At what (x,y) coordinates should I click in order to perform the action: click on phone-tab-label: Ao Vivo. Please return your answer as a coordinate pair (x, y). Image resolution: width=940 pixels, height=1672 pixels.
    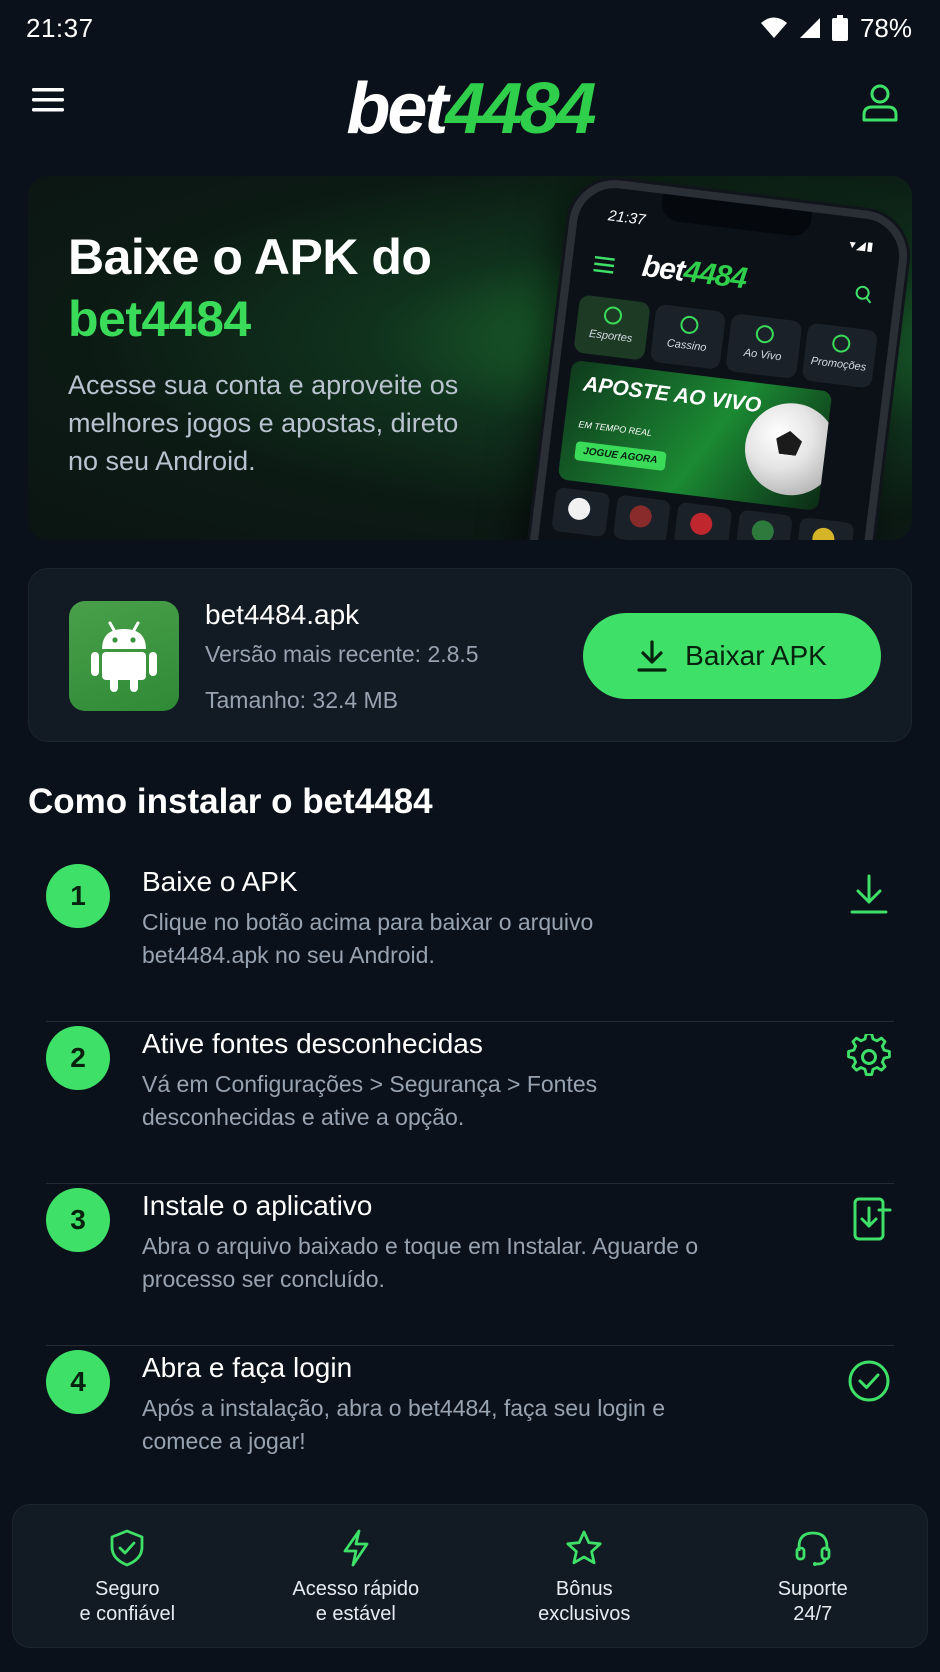
    Looking at the image, I should click on (762, 355).